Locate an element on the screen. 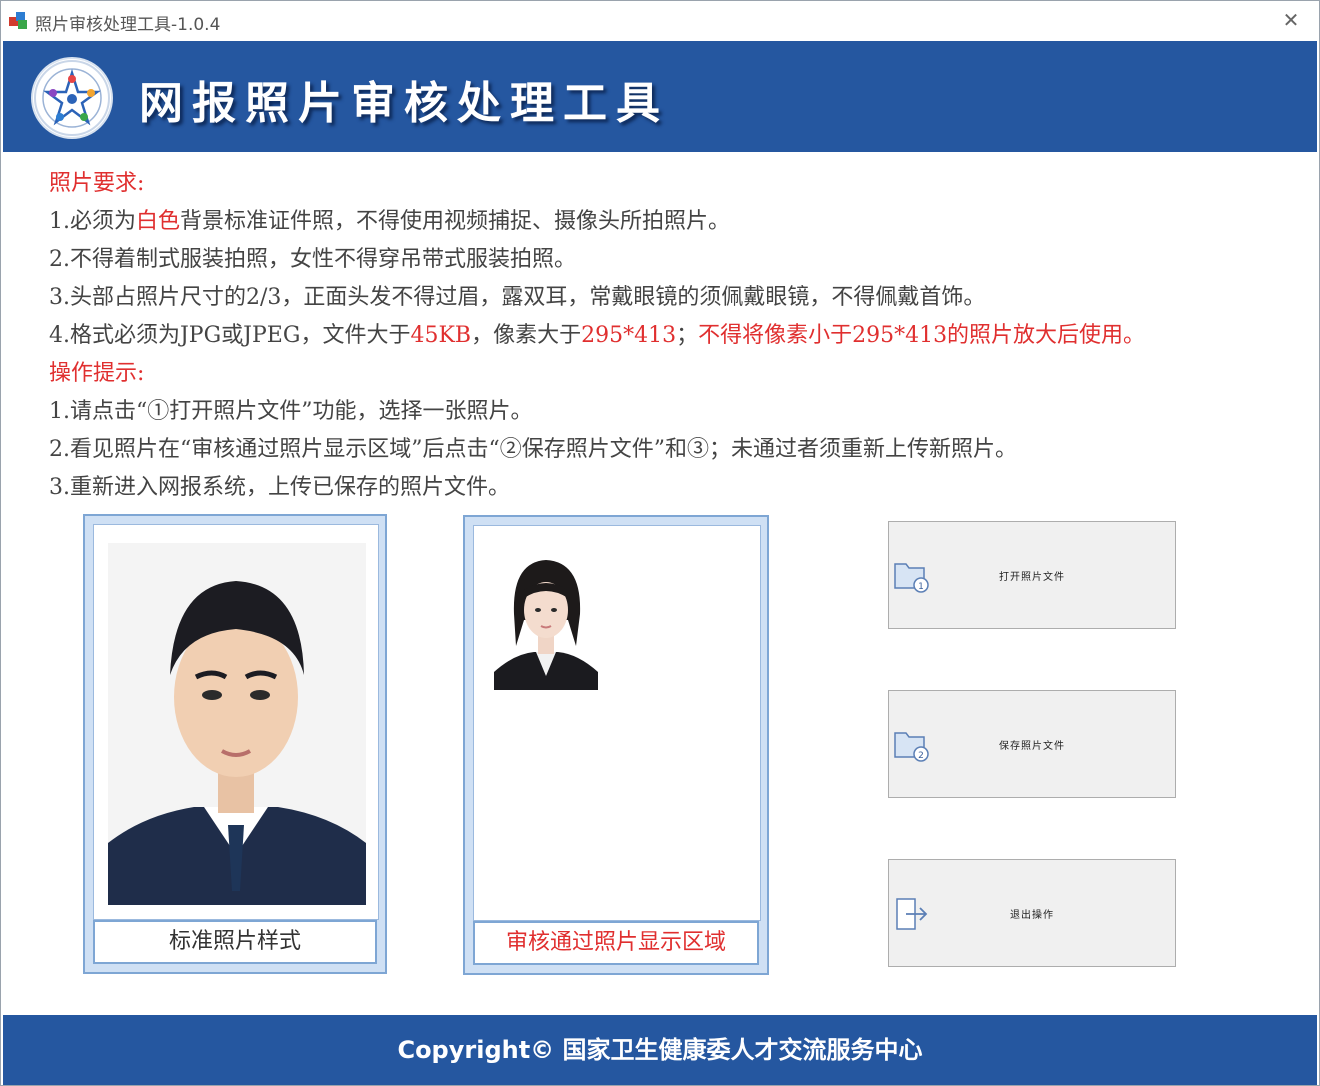 Image resolution: width=1320 pixels, height=1086 pixels. approved-photo-panel: 审核通过照片显示区域 is located at coordinates (616, 745).